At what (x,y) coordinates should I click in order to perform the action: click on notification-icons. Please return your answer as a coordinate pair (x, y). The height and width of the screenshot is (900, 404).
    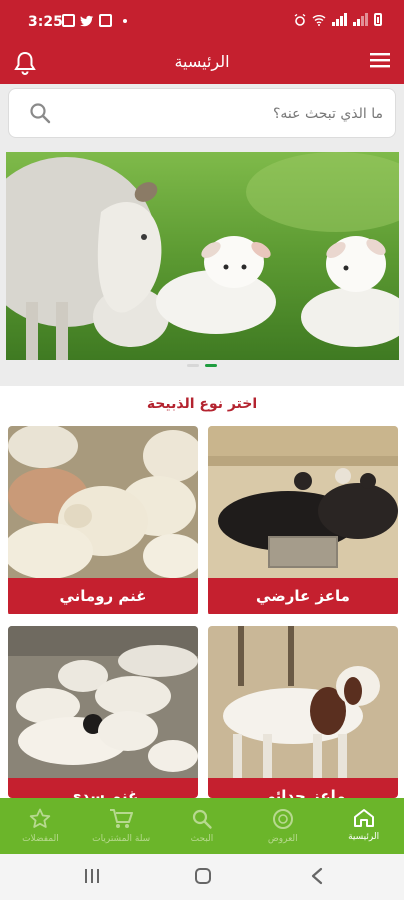
    Looking at the image, I should click on (94, 20).